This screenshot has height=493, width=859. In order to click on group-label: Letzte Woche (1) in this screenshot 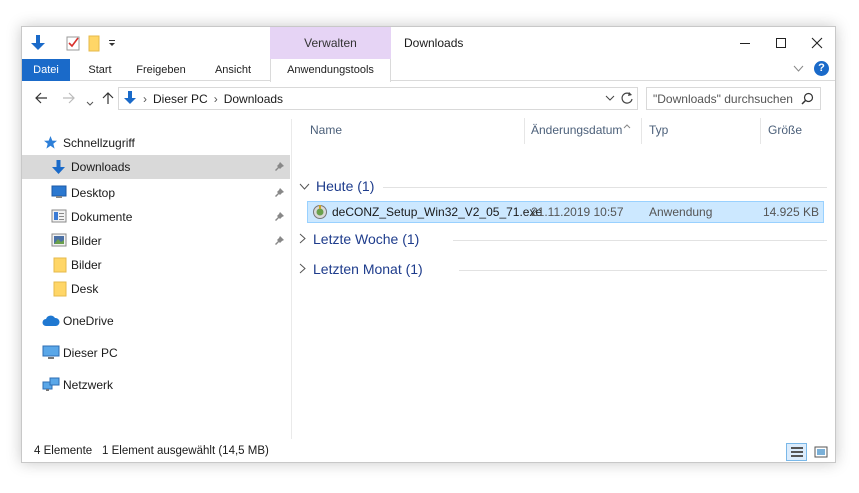, I will do `click(366, 239)`.